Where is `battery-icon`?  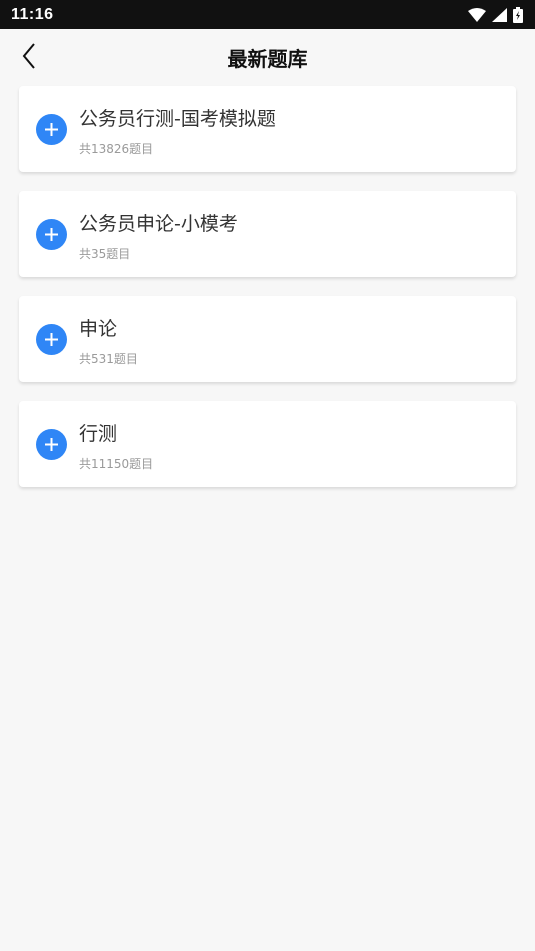
battery-icon is located at coordinates (518, 14).